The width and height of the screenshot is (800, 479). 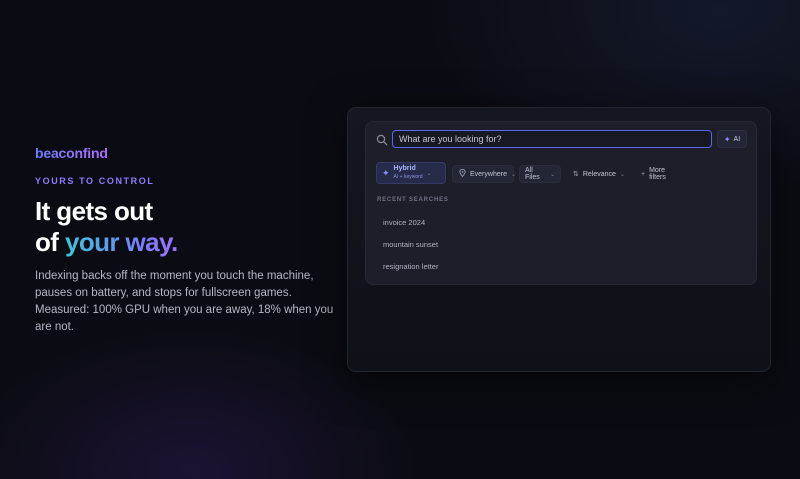 I want to click on sort-label: Relevance, so click(x=599, y=174).